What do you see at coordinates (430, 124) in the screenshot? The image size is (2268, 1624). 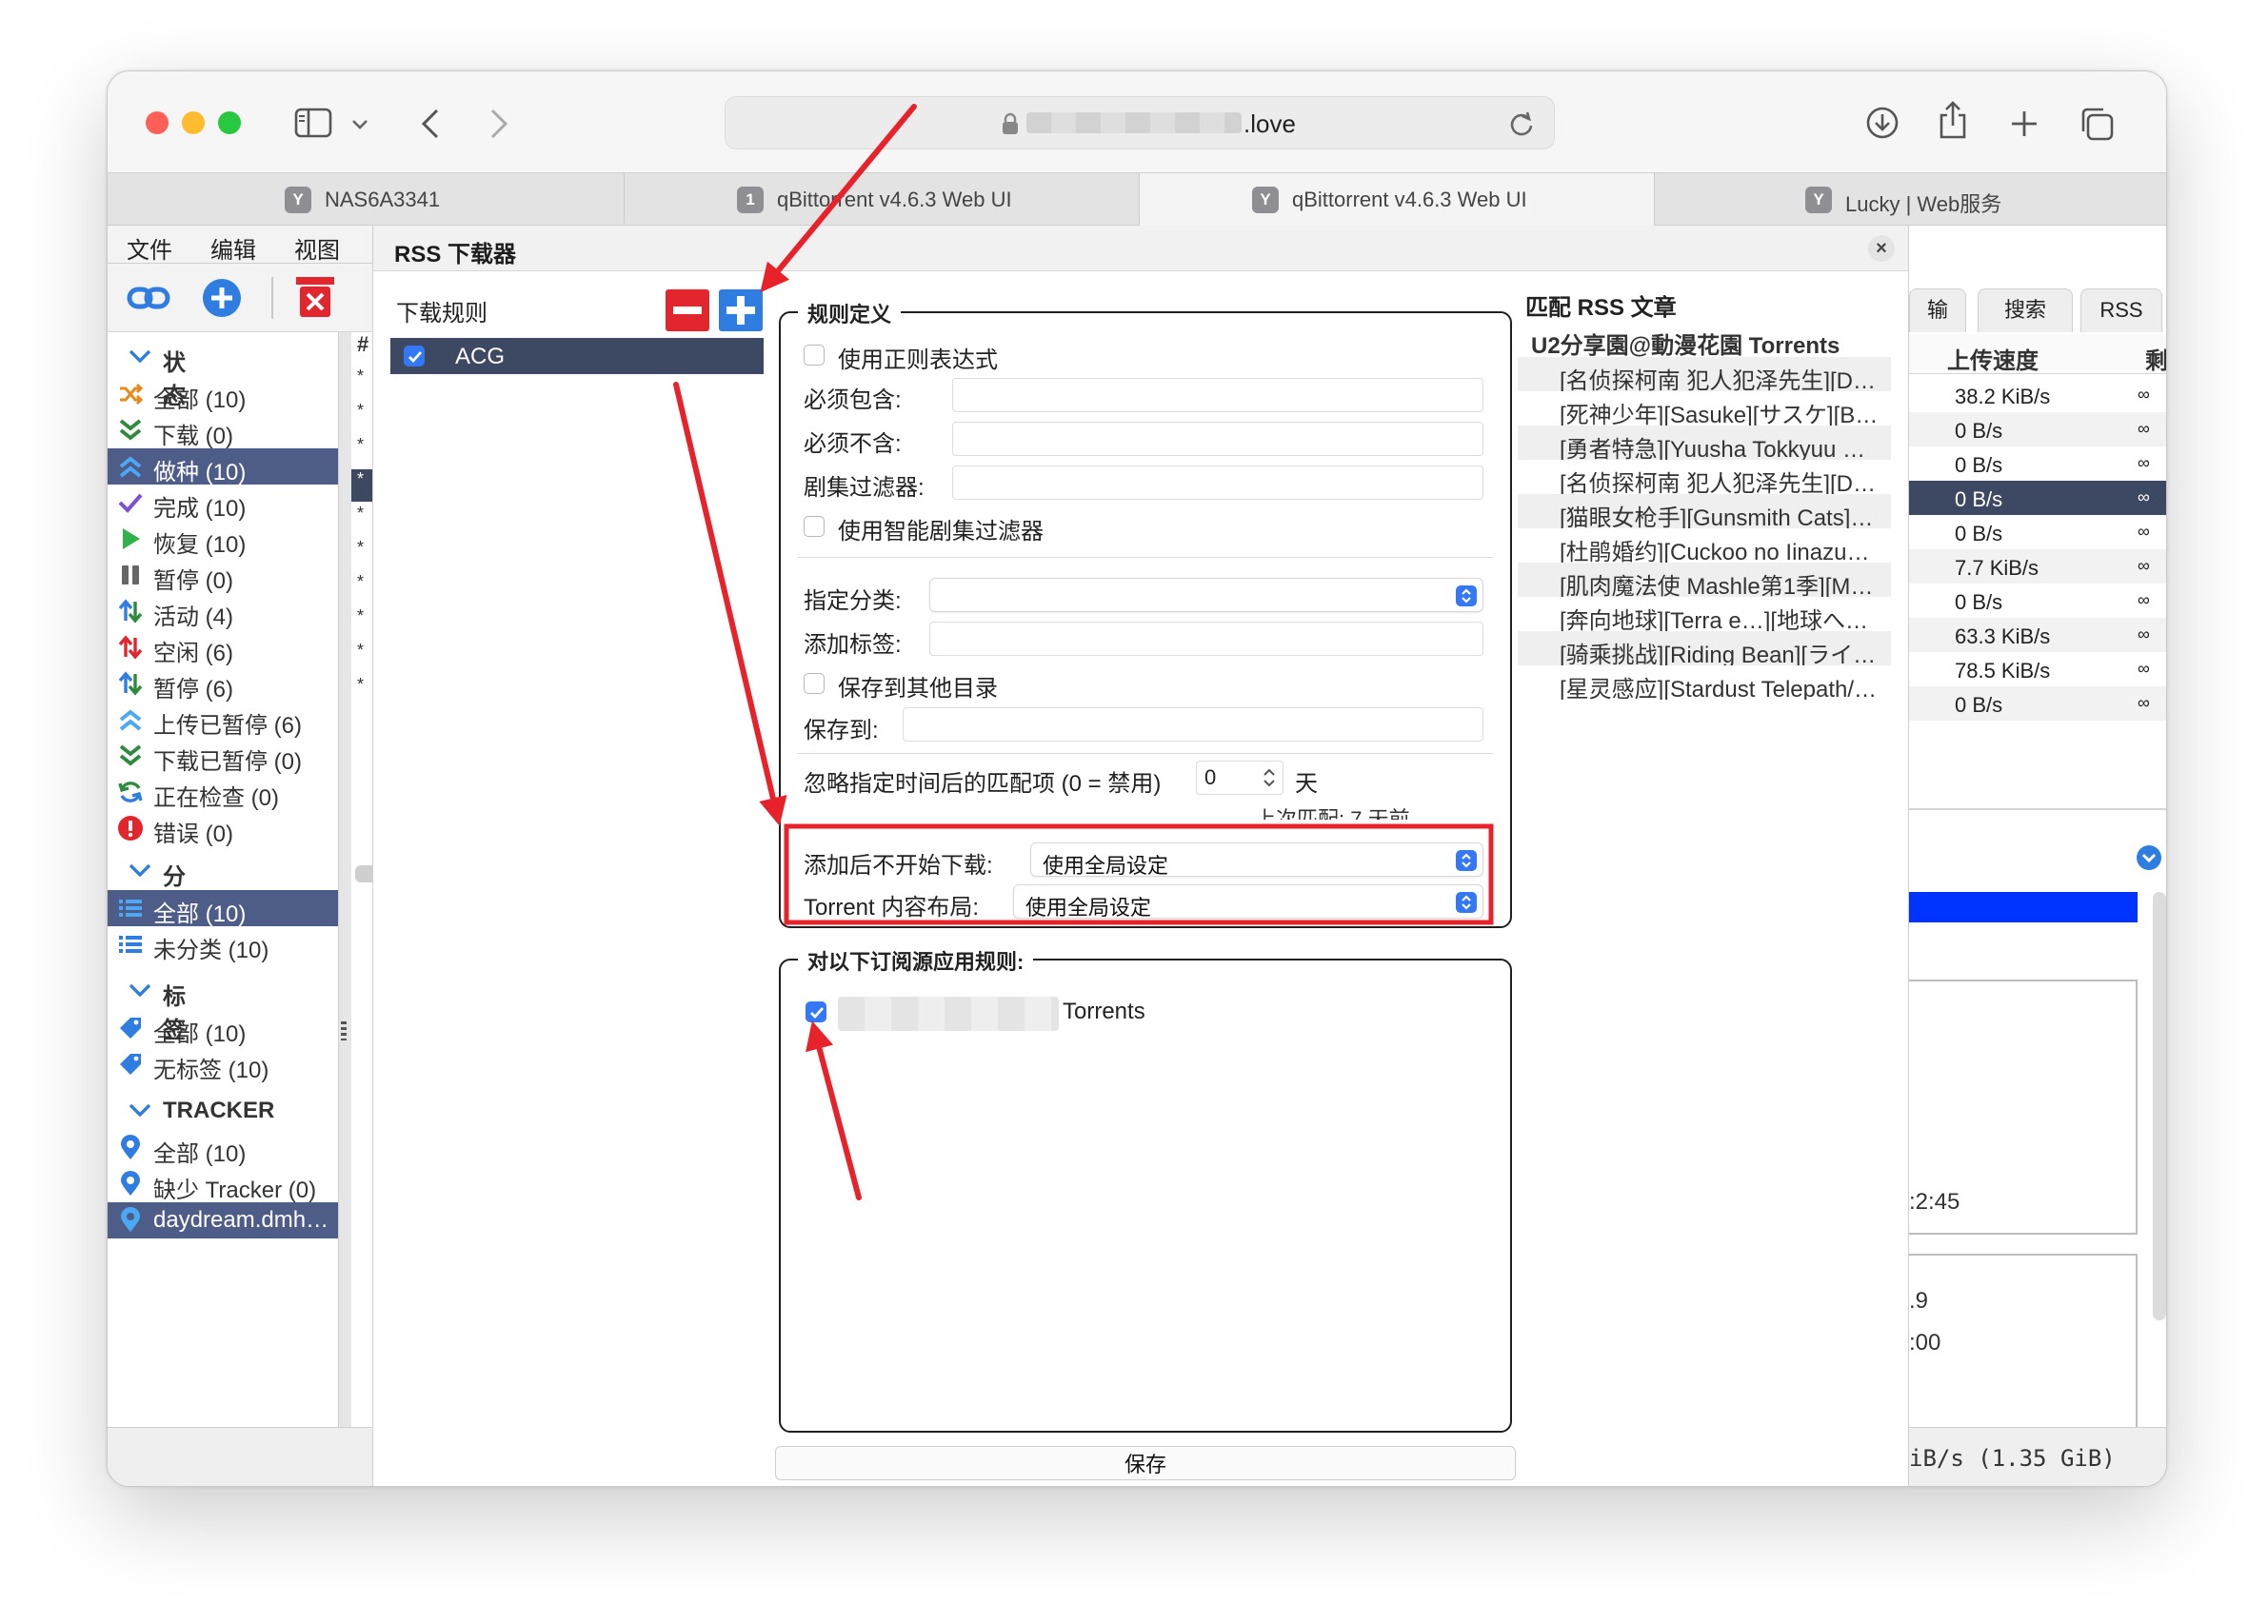 I see `back-icon` at bounding box center [430, 124].